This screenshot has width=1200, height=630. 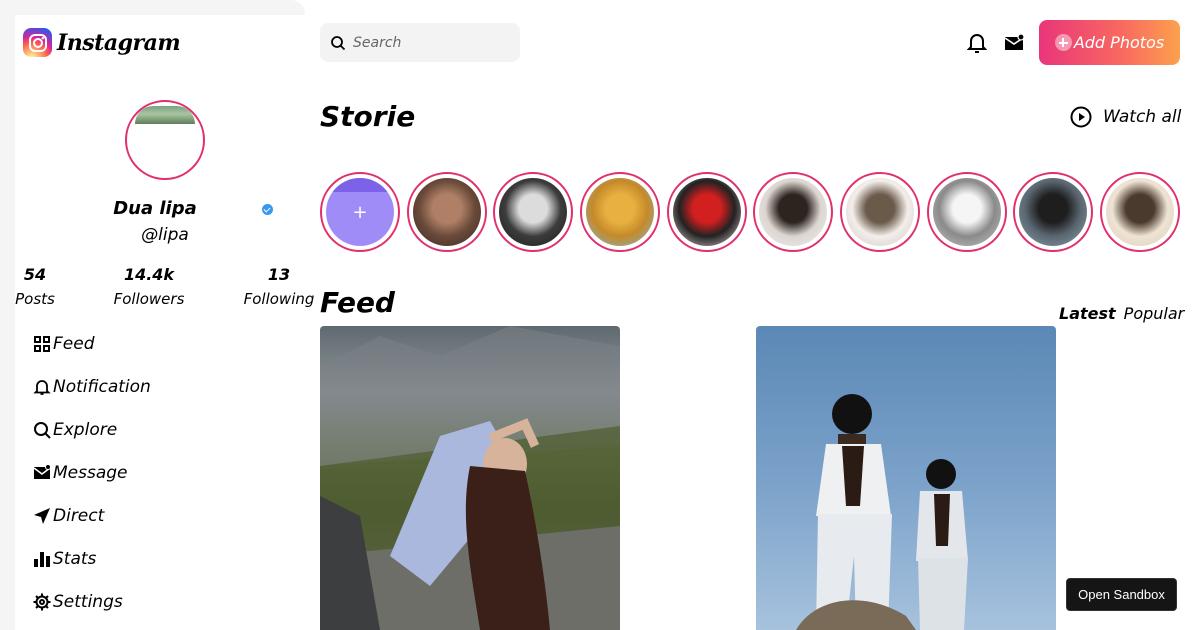 What do you see at coordinates (1154, 313) in the screenshot?
I see `tab-popular: Popular` at bounding box center [1154, 313].